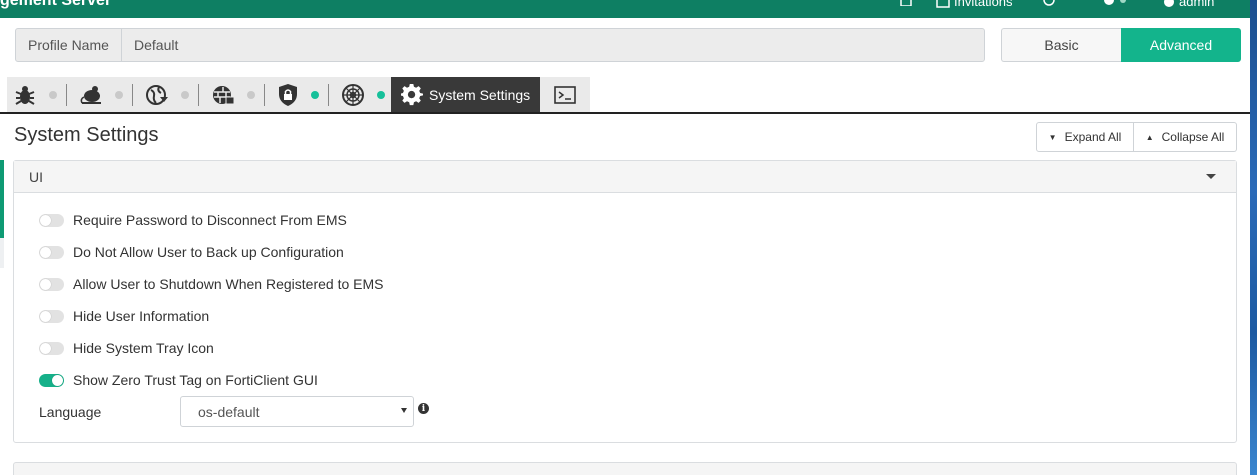  Describe the element at coordinates (143, 348) in the screenshot. I see `option-label: Hide System Tray Icon` at that location.